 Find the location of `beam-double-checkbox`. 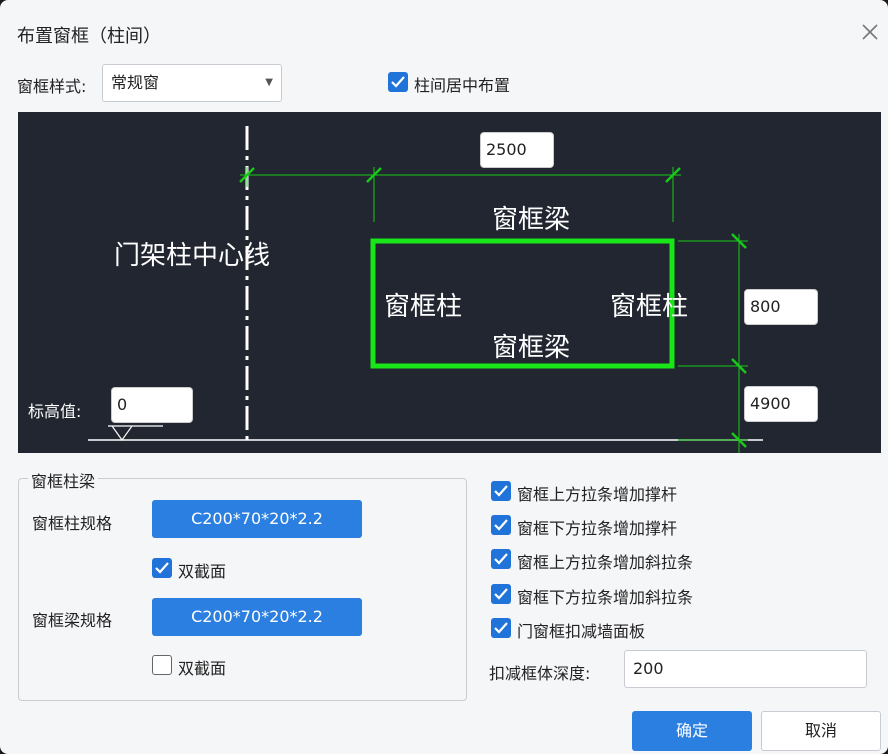

beam-double-checkbox is located at coordinates (162, 665).